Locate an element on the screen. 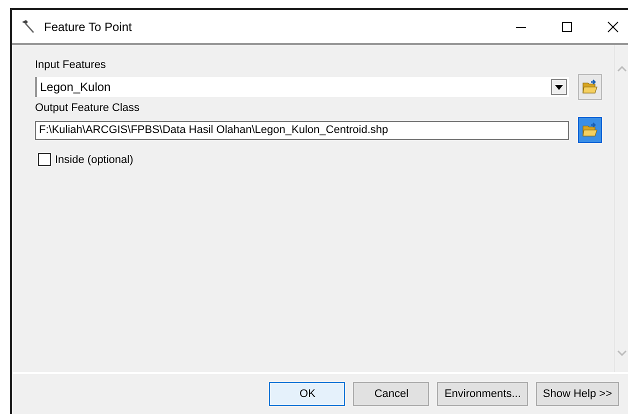 The image size is (628, 414). checkbox-label: Inside (optional) is located at coordinates (94, 160).